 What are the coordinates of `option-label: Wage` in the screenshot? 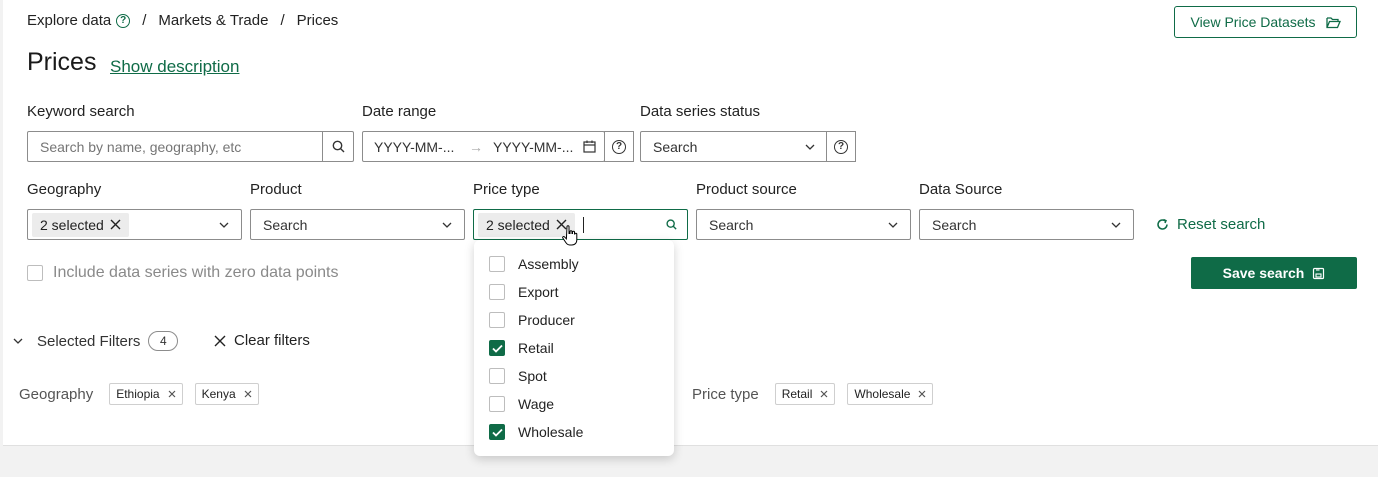 It's located at (536, 404).